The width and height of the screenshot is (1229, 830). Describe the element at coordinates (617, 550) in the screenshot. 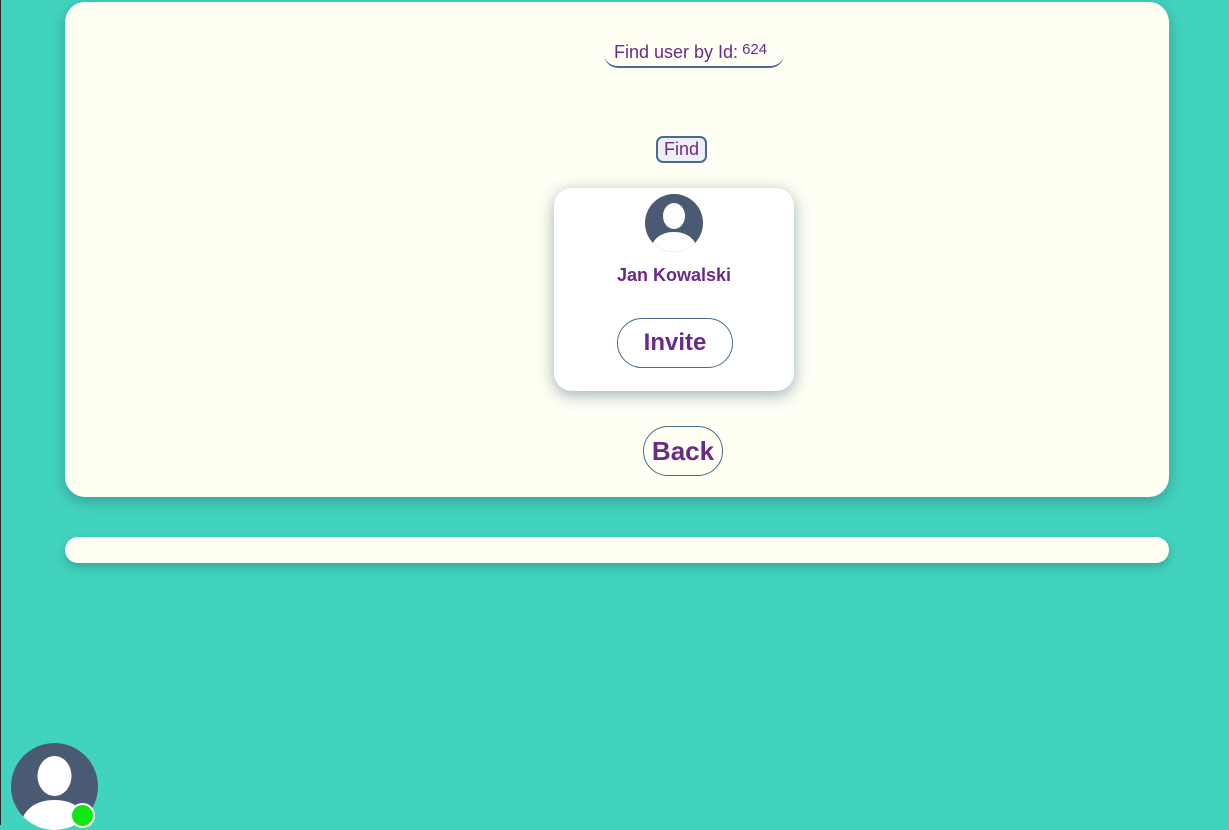

I see `secondary-panel-bar` at that location.